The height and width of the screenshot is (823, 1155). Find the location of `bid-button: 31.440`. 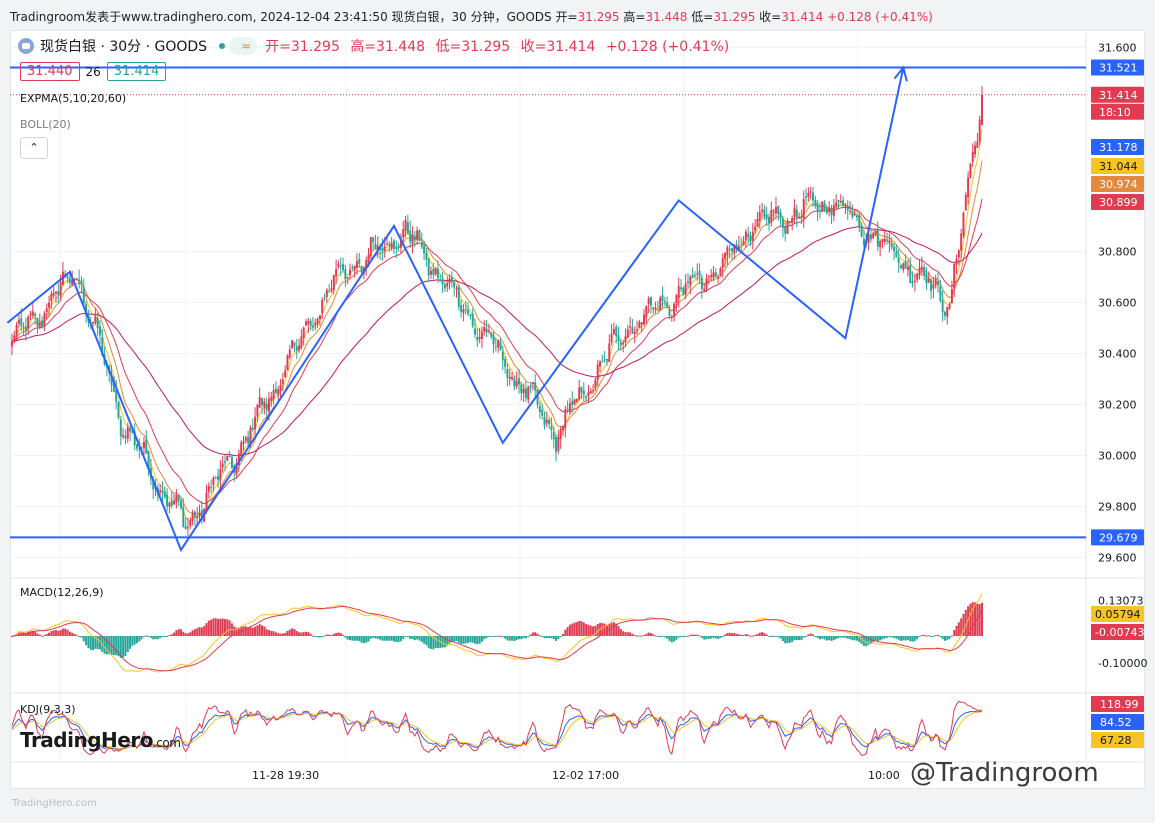

bid-button: 31.440 is located at coordinates (50, 71).